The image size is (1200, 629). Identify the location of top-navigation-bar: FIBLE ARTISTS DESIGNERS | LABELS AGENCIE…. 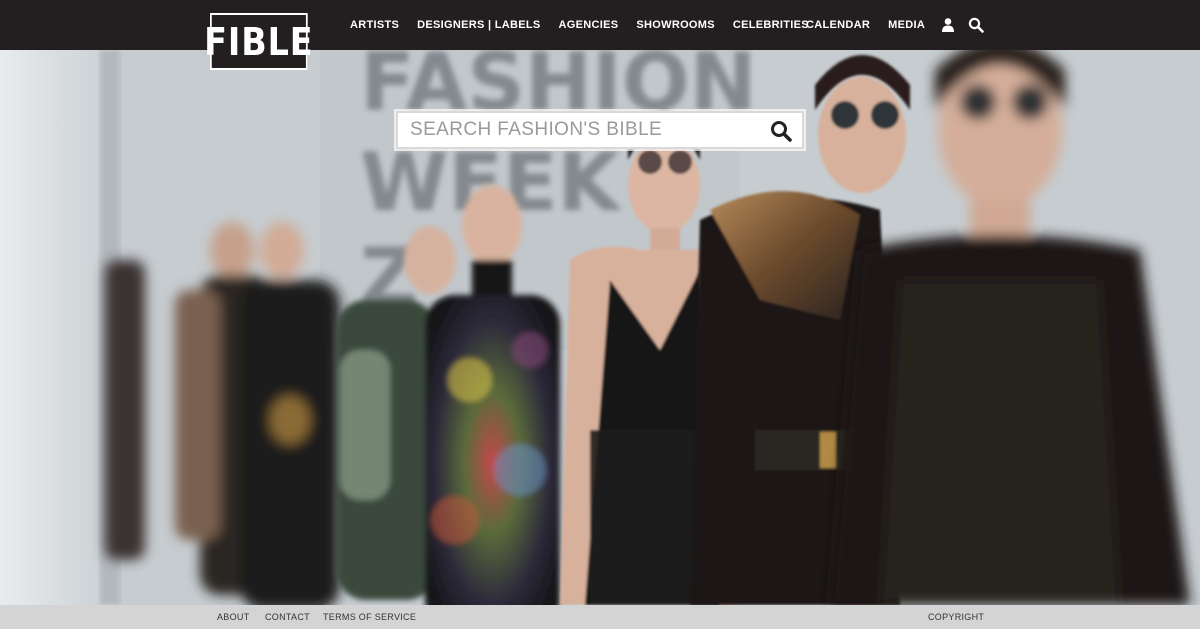
(600, 35).